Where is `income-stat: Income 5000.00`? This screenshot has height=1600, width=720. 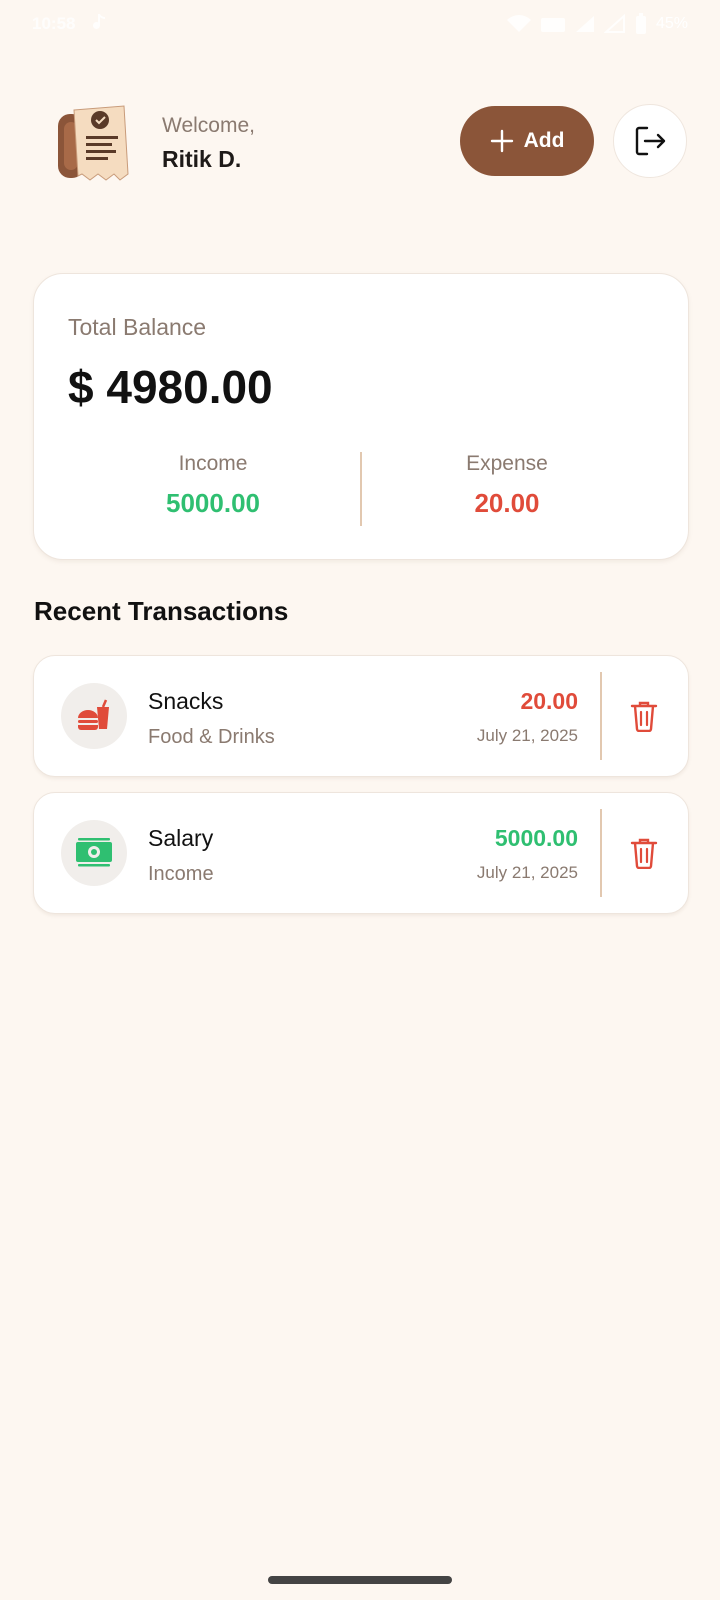 income-stat: Income 5000.00 is located at coordinates (213, 485).